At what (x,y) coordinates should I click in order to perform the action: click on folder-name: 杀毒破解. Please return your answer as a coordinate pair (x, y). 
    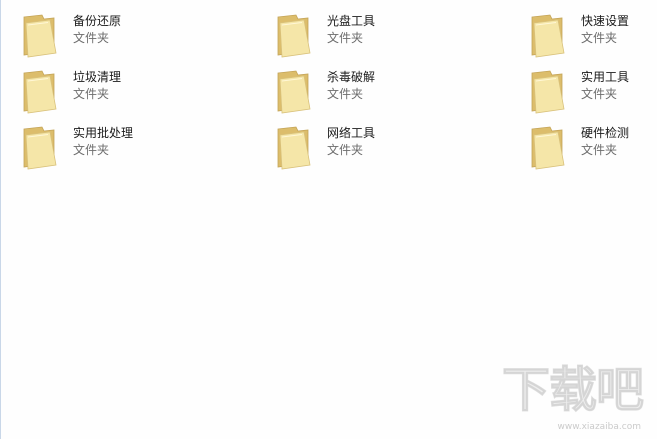
    Looking at the image, I should click on (351, 77).